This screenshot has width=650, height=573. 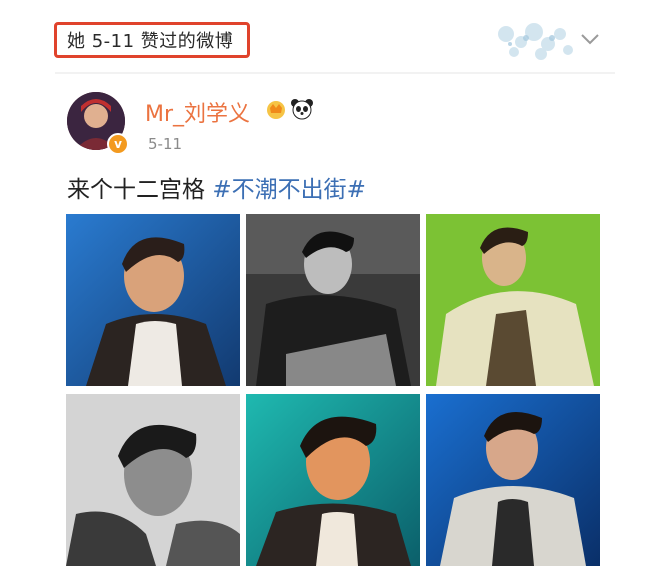 What do you see at coordinates (335, 73) in the screenshot?
I see `divider` at bounding box center [335, 73].